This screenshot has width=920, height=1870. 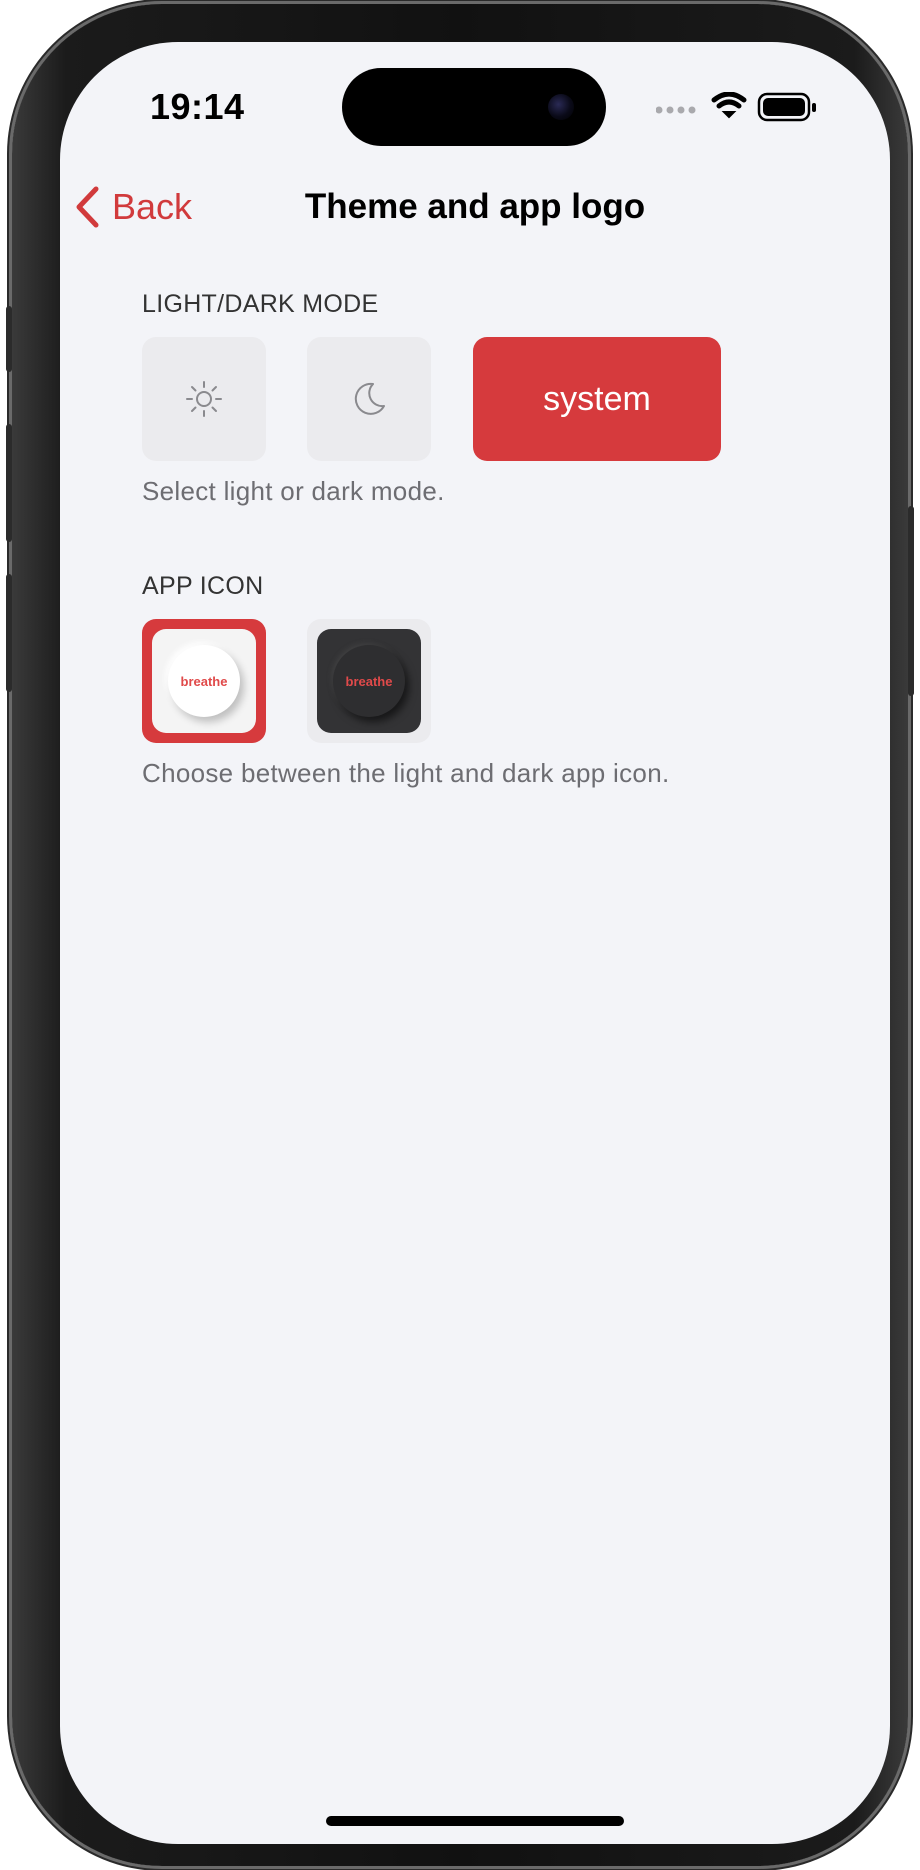 I want to click on volume-down-button, so click(x=9, y=633).